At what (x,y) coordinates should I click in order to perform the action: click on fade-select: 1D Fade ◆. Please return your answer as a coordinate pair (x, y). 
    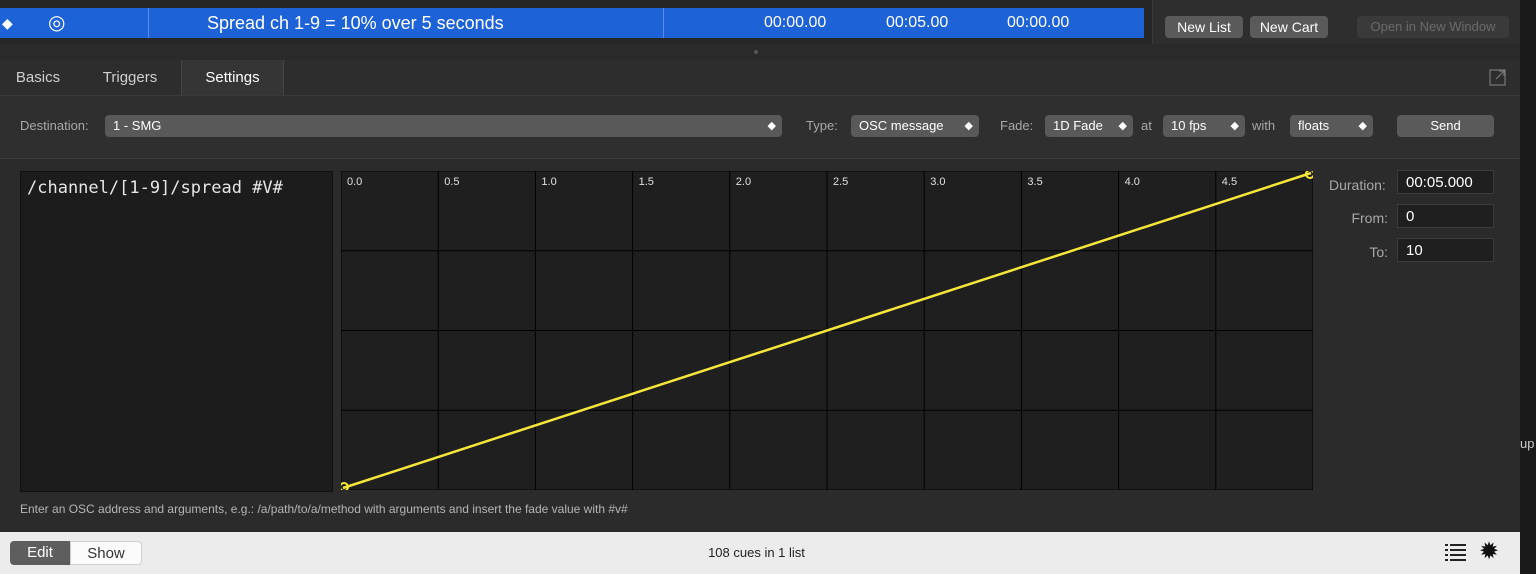
    Looking at the image, I should click on (1089, 126).